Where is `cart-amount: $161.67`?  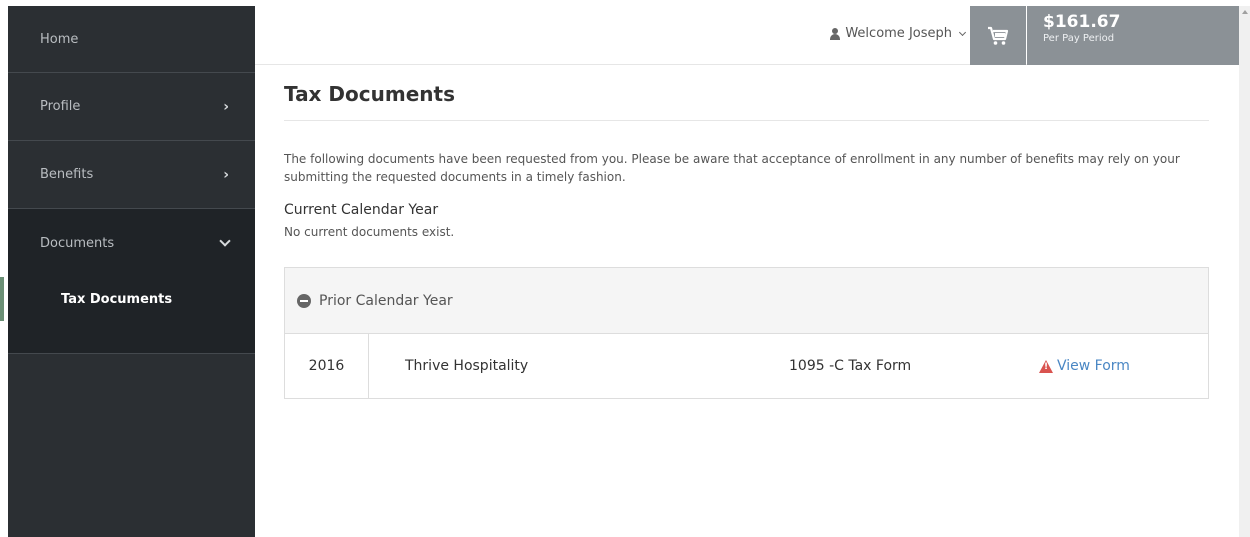
cart-amount: $161.67 is located at coordinates (1082, 22).